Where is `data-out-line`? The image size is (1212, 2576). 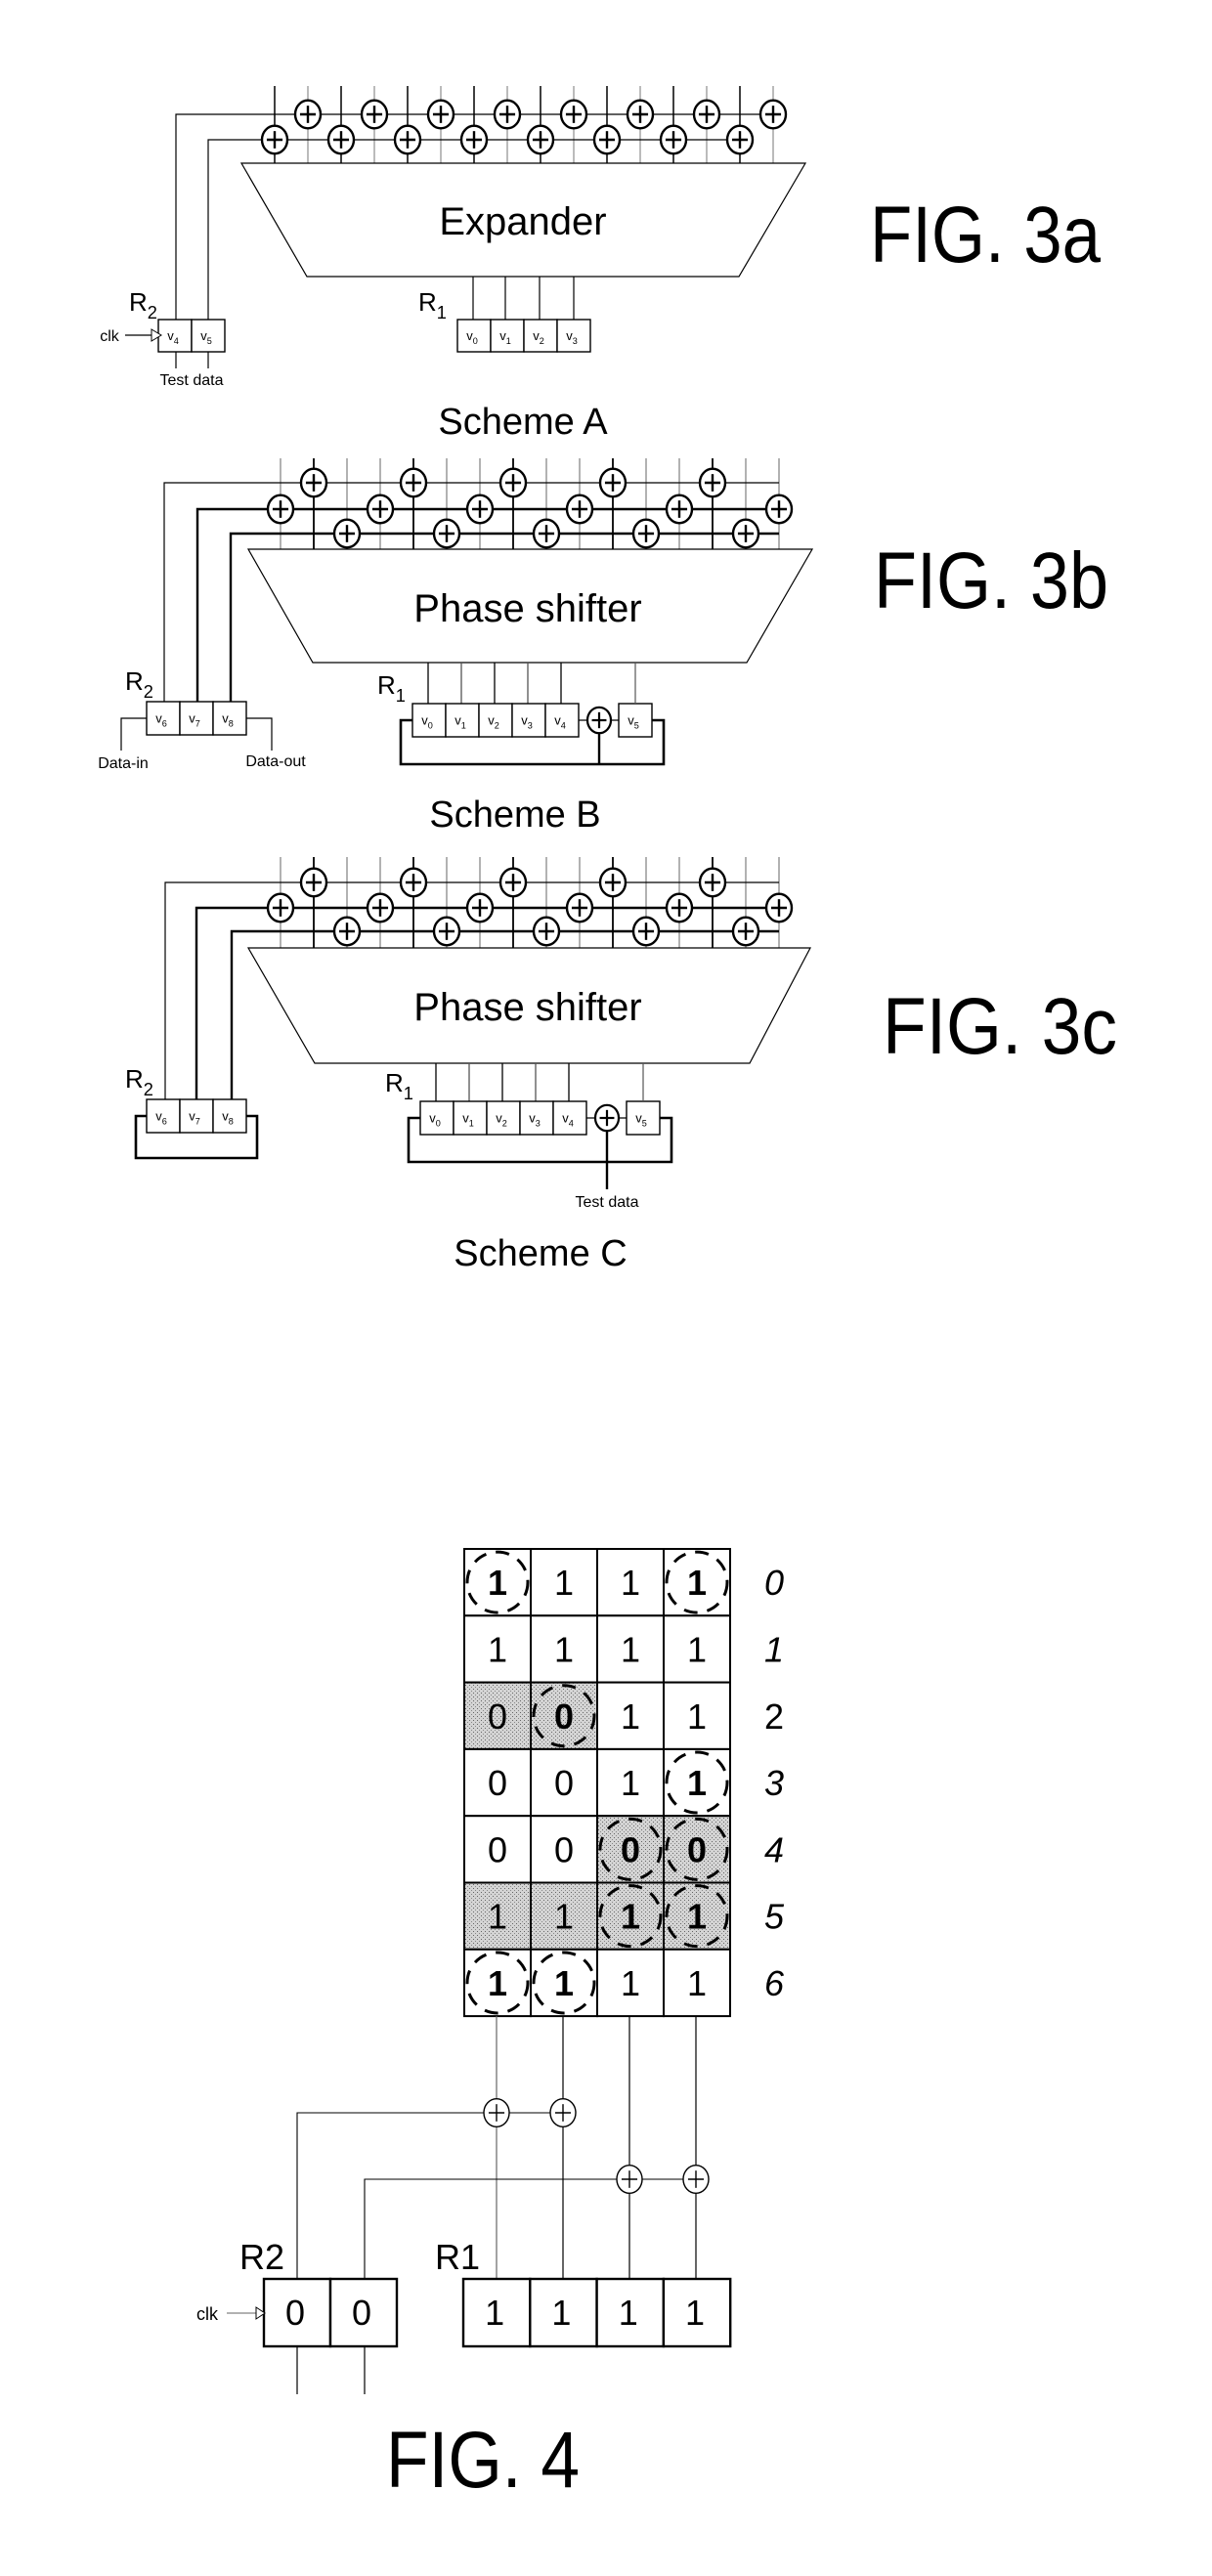
data-out-line is located at coordinates (259, 734).